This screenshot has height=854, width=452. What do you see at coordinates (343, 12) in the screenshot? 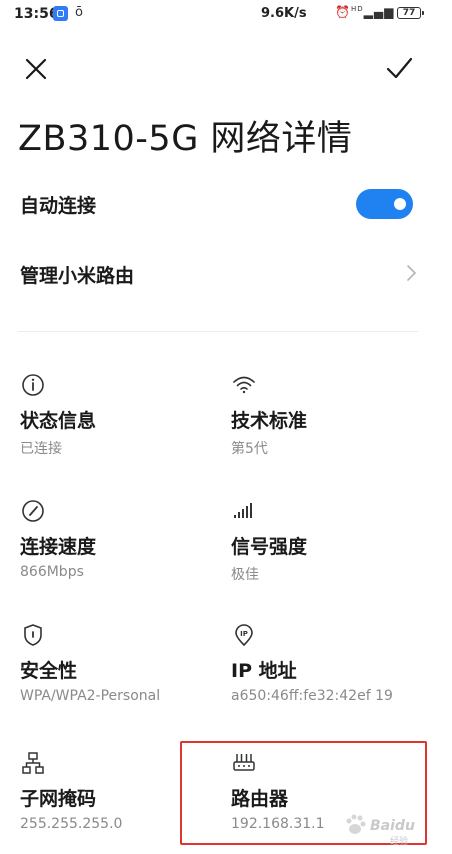
I see `alarm-icon: ⏰` at bounding box center [343, 12].